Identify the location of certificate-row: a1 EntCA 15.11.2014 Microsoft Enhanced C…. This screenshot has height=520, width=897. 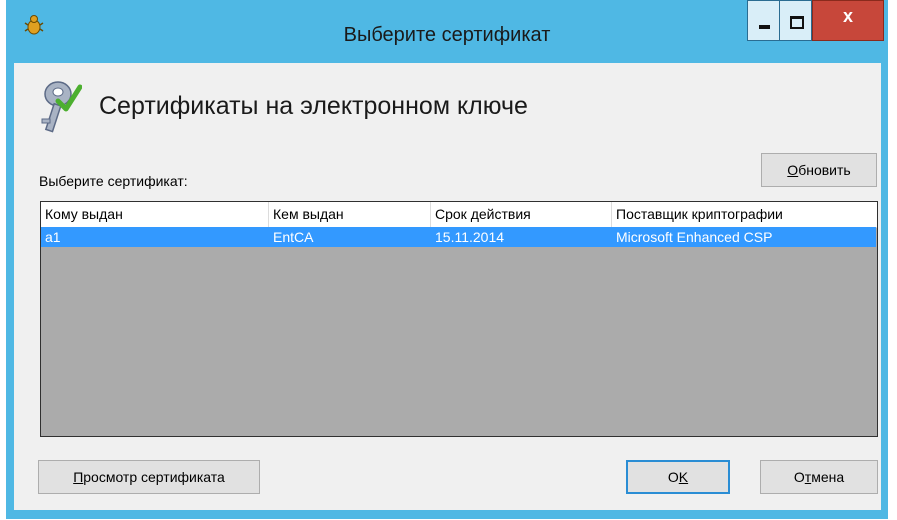
(458, 237).